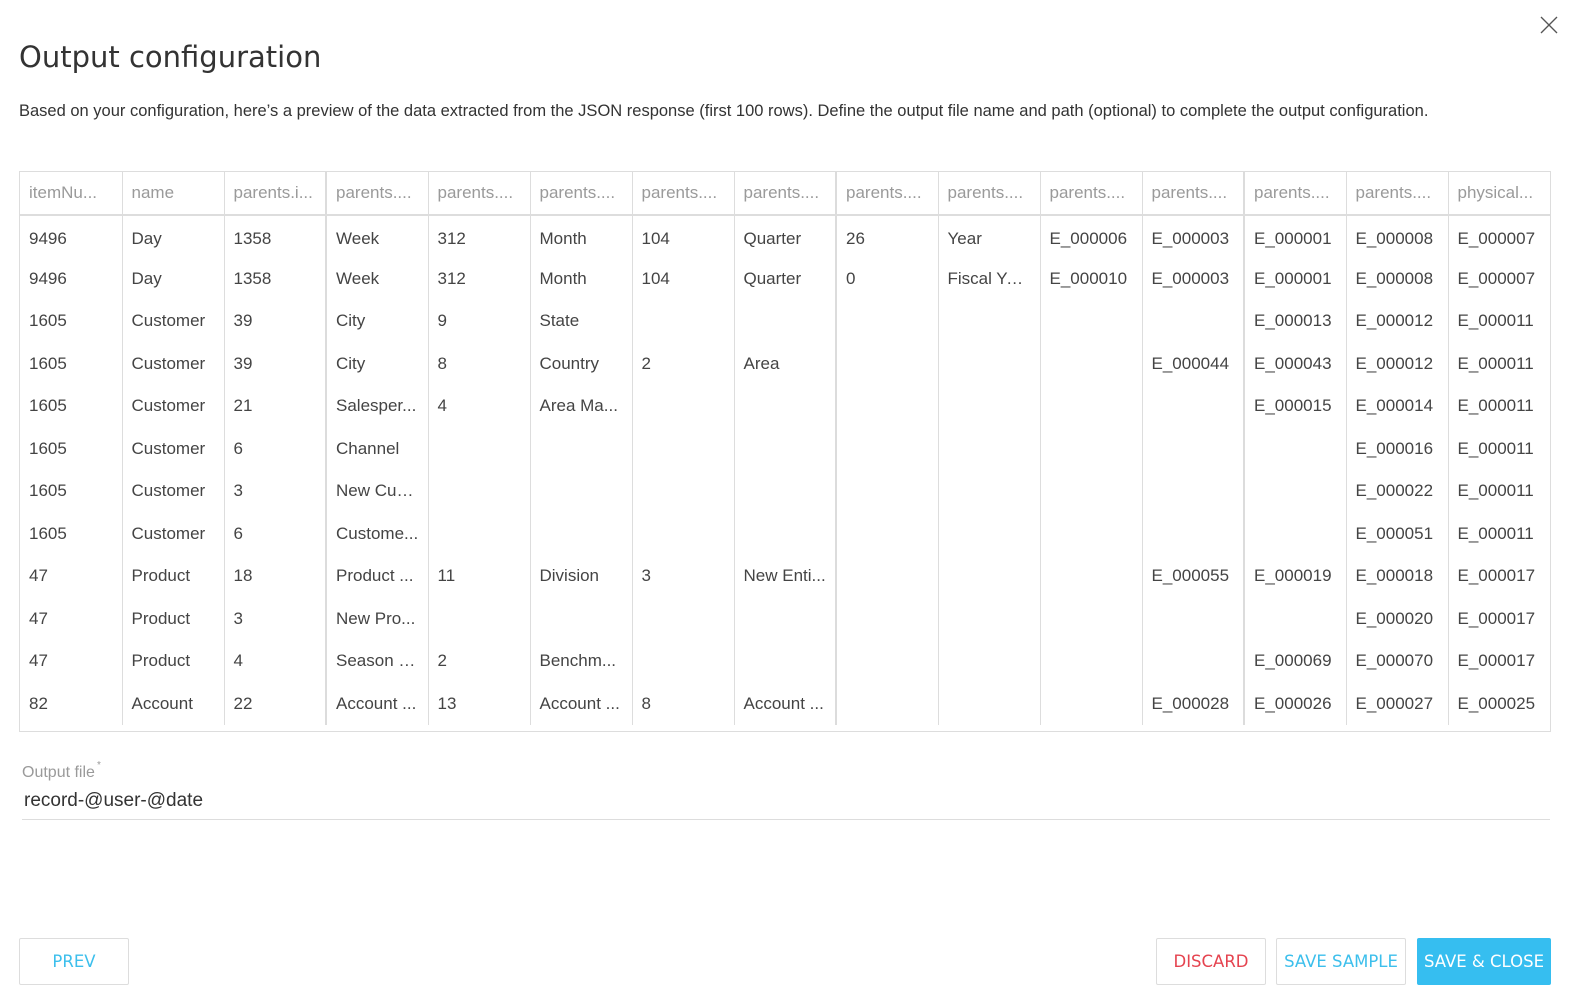 The height and width of the screenshot is (1007, 1572). What do you see at coordinates (1295, 661) in the screenshot?
I see `table-cell: E_000069` at bounding box center [1295, 661].